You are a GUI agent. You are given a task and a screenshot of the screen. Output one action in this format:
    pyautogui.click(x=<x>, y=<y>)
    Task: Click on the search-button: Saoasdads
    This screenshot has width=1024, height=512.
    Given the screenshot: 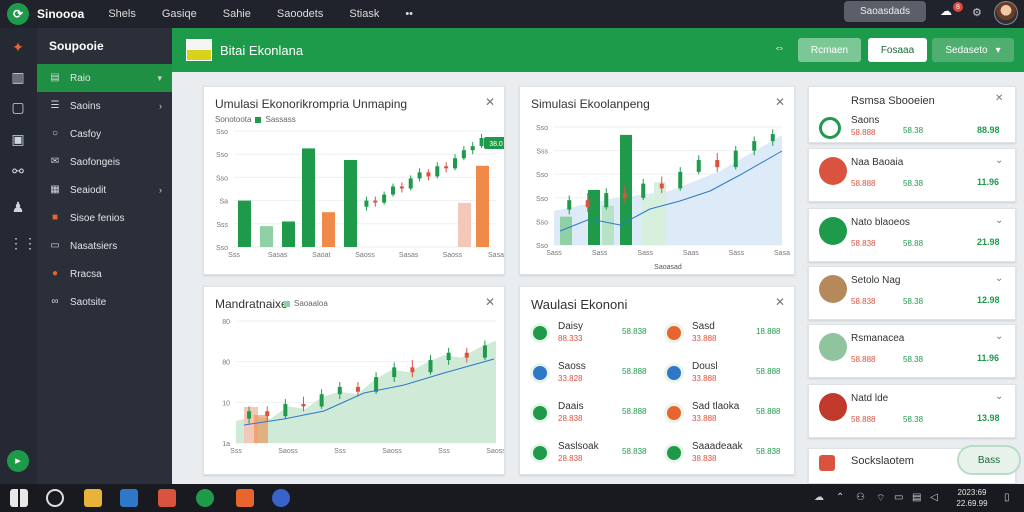 What is the action you would take?
    pyautogui.click(x=885, y=11)
    